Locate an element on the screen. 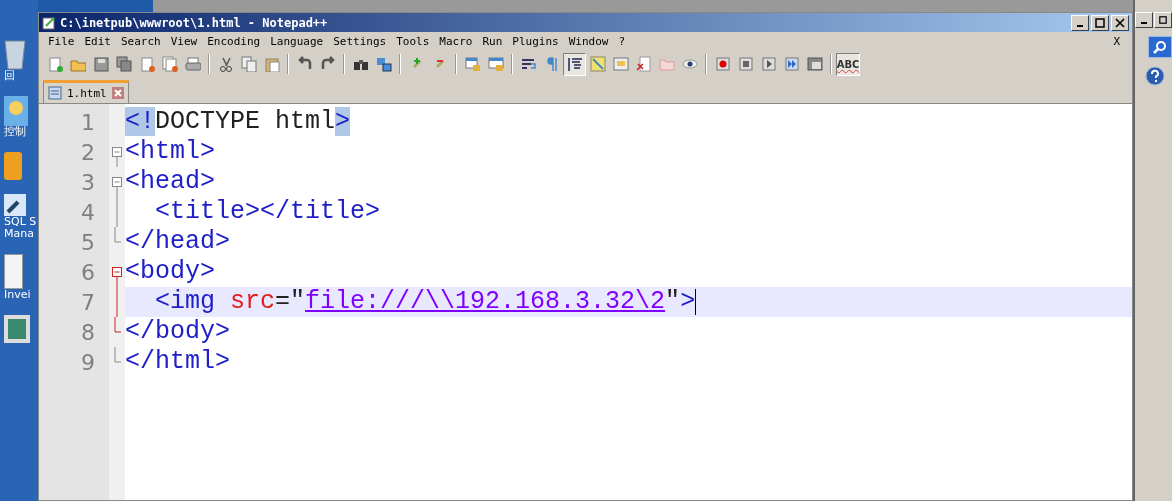 Image resolution: width=1172 pixels, height=501 pixels. line-number: 3 is located at coordinates (88, 182).